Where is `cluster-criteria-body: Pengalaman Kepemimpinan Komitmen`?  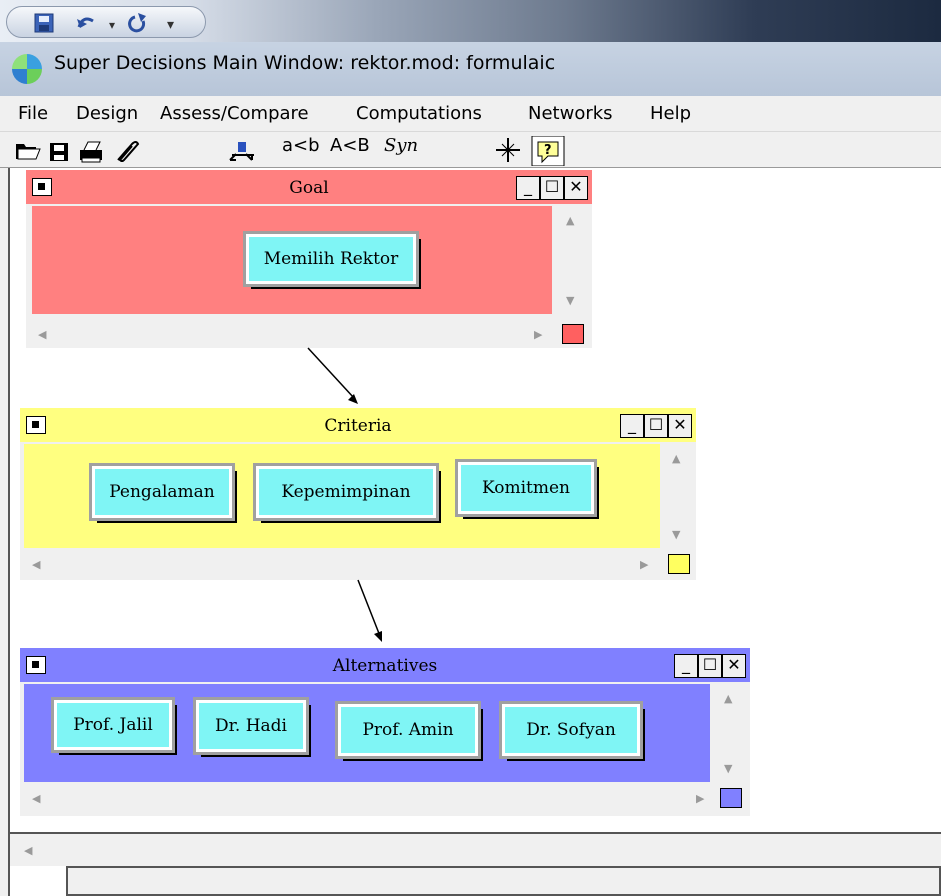
cluster-criteria-body: Pengalaman Kepemimpinan Komitmen is located at coordinates (342, 496).